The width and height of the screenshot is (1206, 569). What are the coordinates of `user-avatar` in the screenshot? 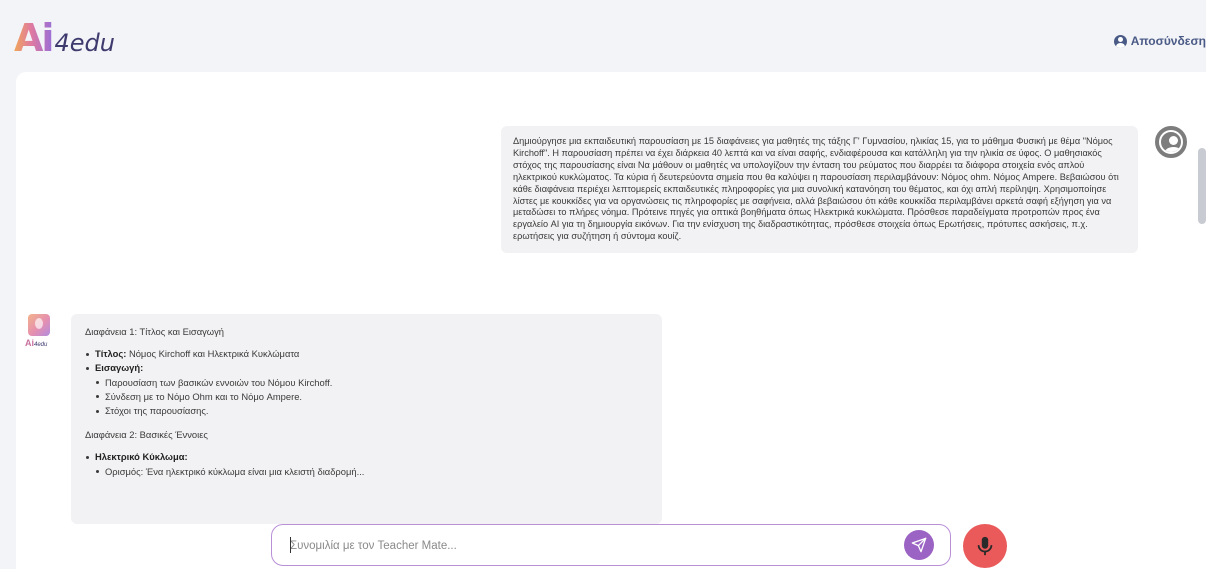 It's located at (1171, 142).